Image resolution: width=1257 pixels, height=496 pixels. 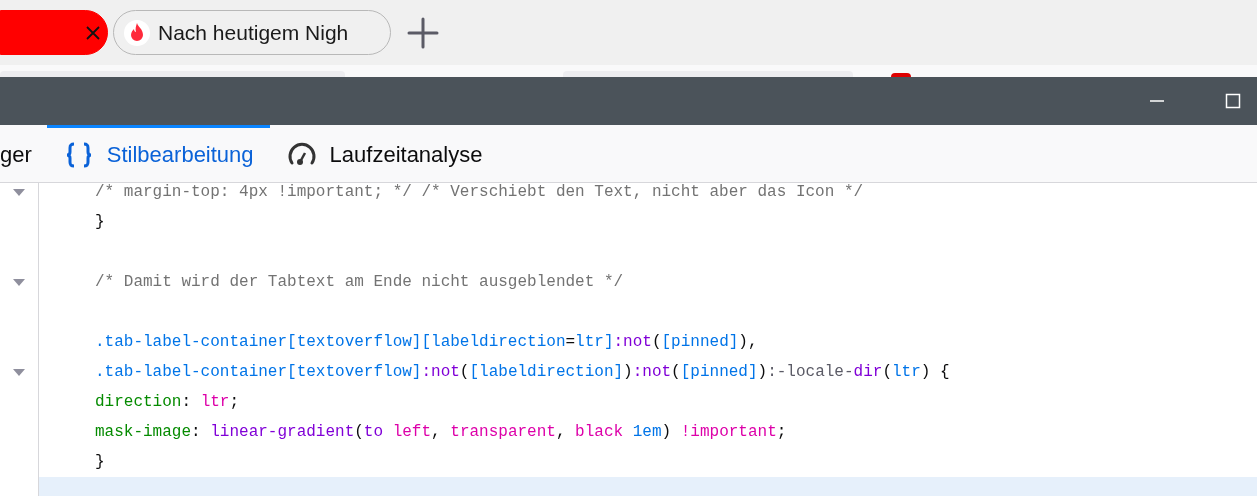 I want to click on devtools-tab: Laufzeitanalyse, so click(x=384, y=153).